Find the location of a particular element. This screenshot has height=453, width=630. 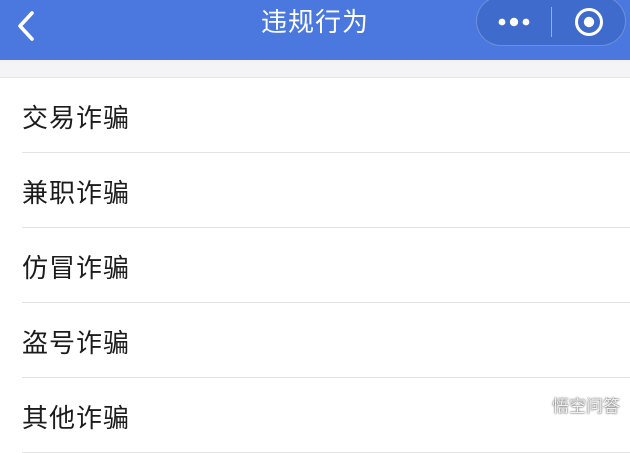

target-circle-icon is located at coordinates (589, 22).